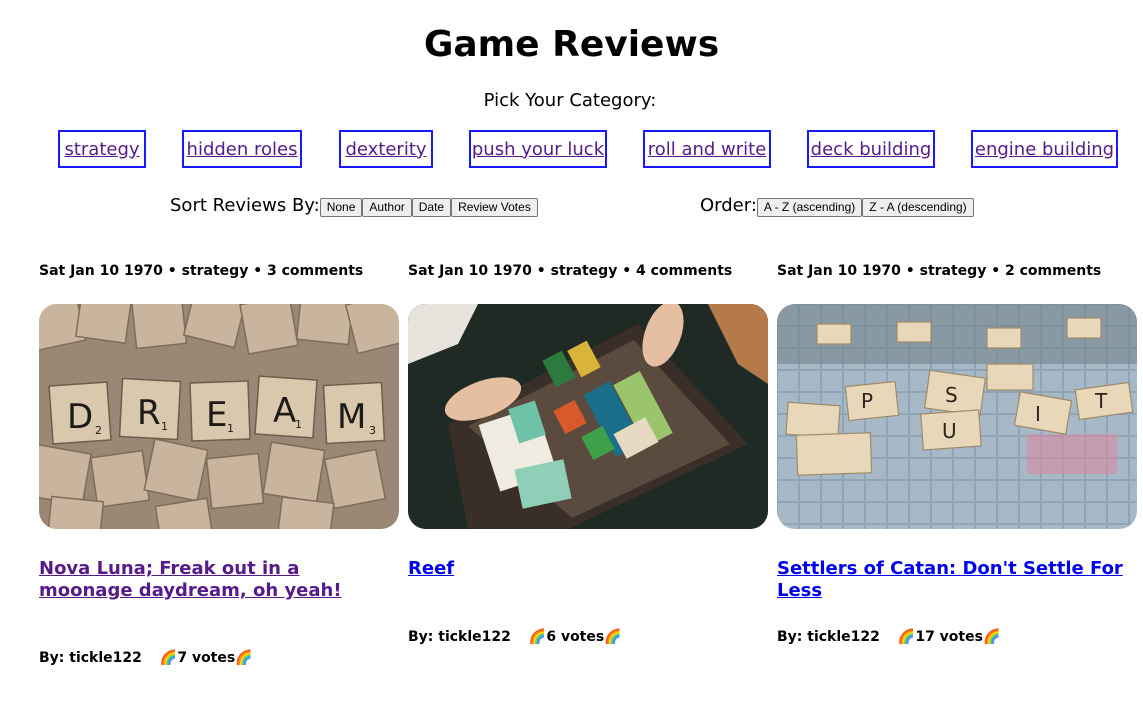 The height and width of the screenshot is (705, 1143). I want to click on order-descending-button: Z - A (descending), so click(918, 207).